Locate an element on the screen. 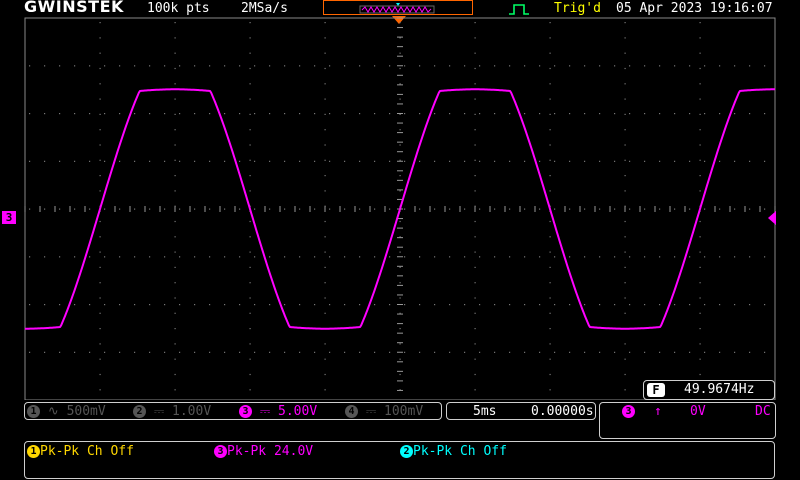 The image size is (800, 480). trigger-level: 0V is located at coordinates (698, 411).